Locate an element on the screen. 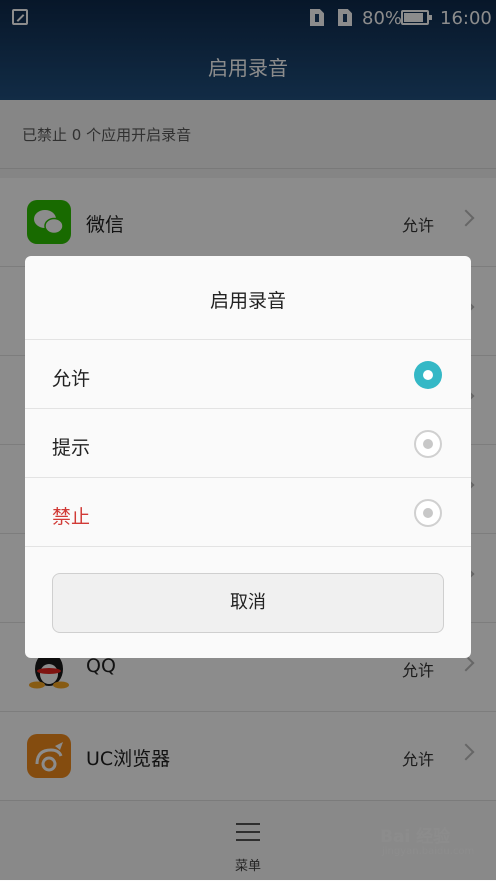 The height and width of the screenshot is (881, 496). dialog-footer: 取消 is located at coordinates (248, 602).